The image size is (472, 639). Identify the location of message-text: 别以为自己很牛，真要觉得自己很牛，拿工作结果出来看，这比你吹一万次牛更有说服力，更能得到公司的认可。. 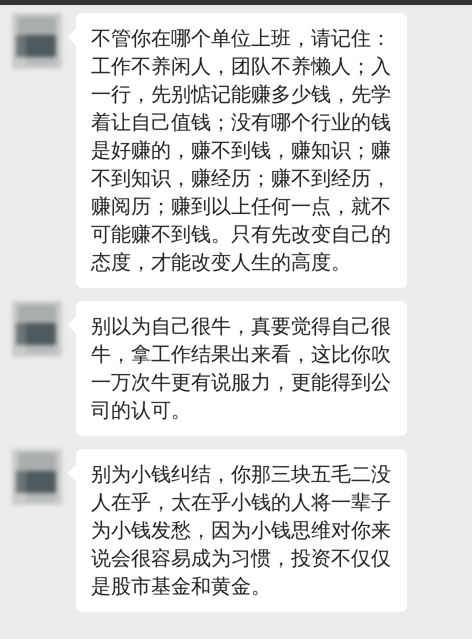
(241, 368).